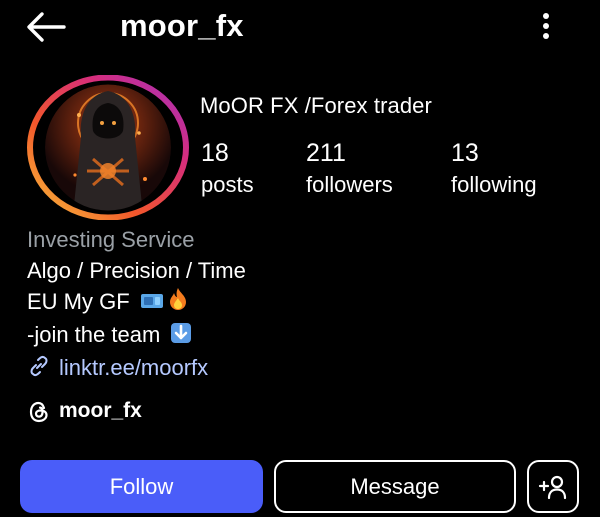 This screenshot has width=600, height=517. Describe the element at coordinates (111, 239) in the screenshot. I see `category-label: Investing Service` at that location.